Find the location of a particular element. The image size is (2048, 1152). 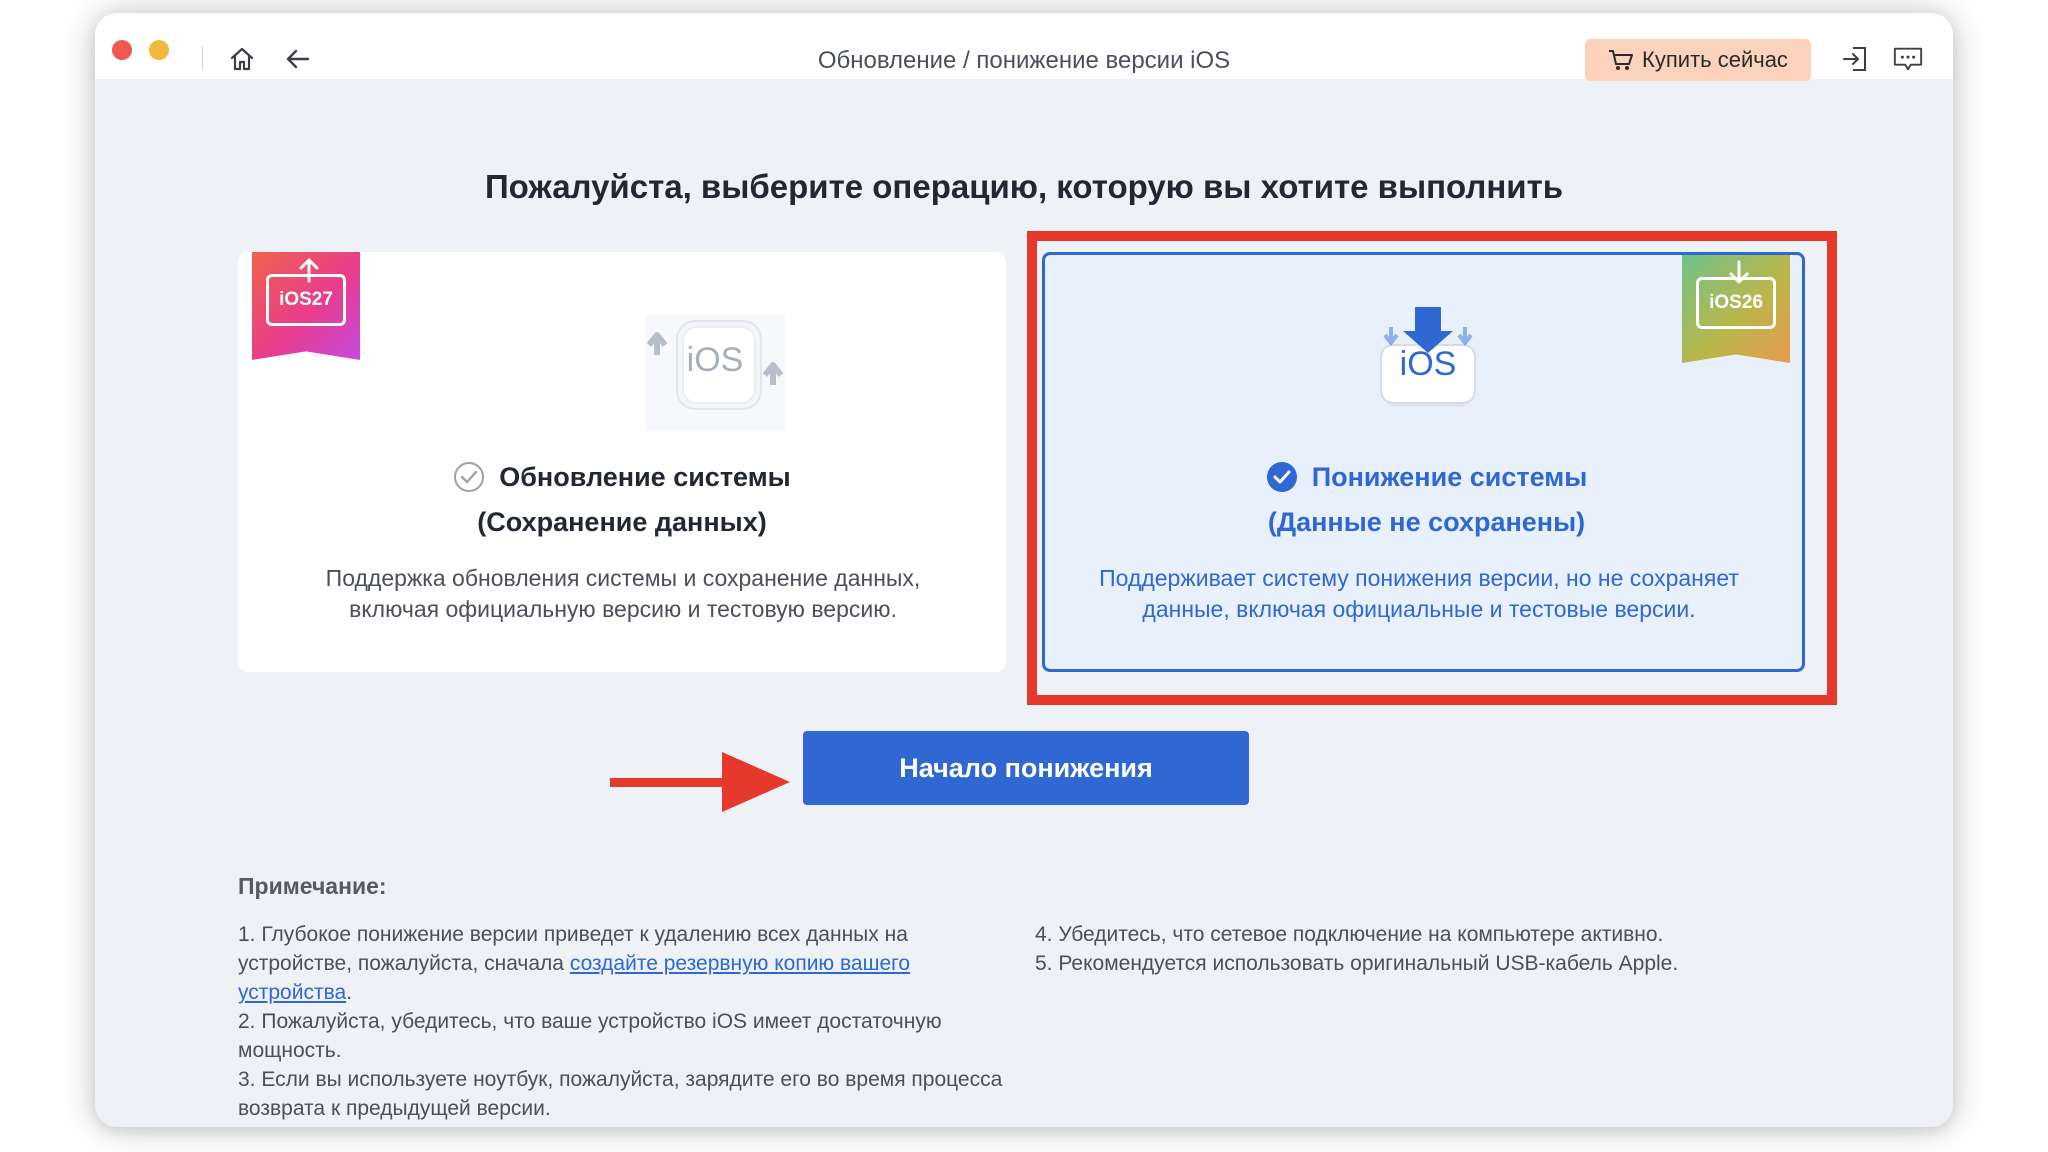

feedback-icon is located at coordinates (1908, 59).